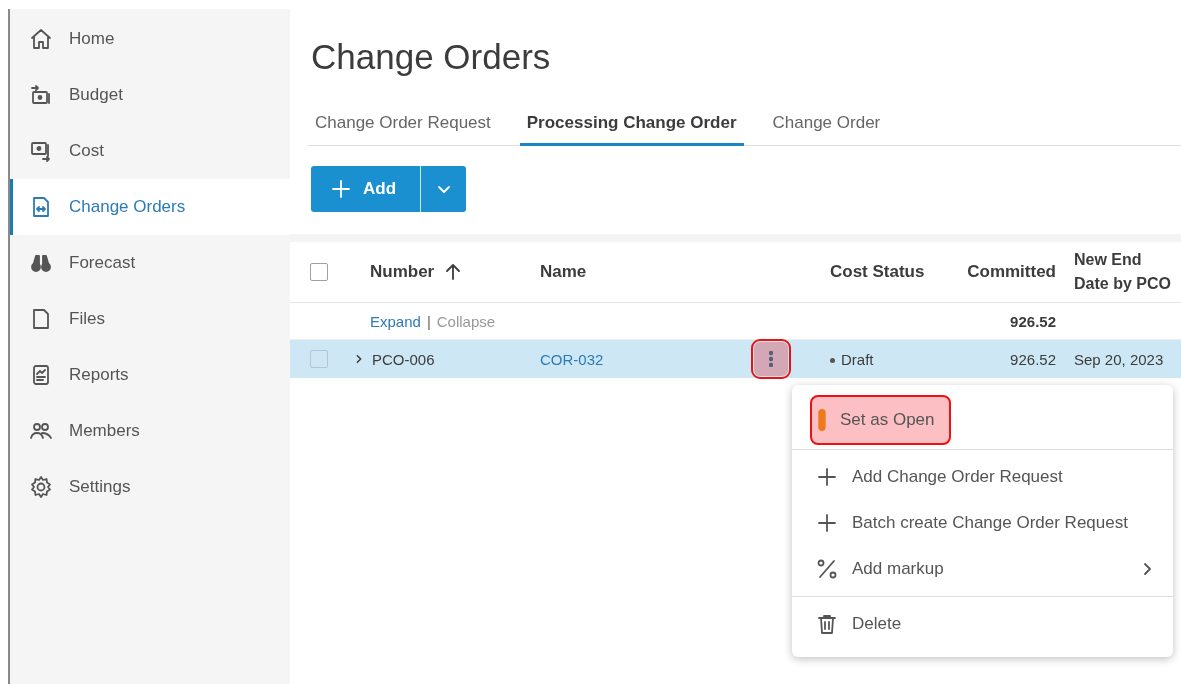 The image size is (1181, 684). Describe the element at coordinates (735, 359) in the screenshot. I see `table-row: PCO-006 COR-032 Draft 926.52 Sep 20, 2023` at that location.